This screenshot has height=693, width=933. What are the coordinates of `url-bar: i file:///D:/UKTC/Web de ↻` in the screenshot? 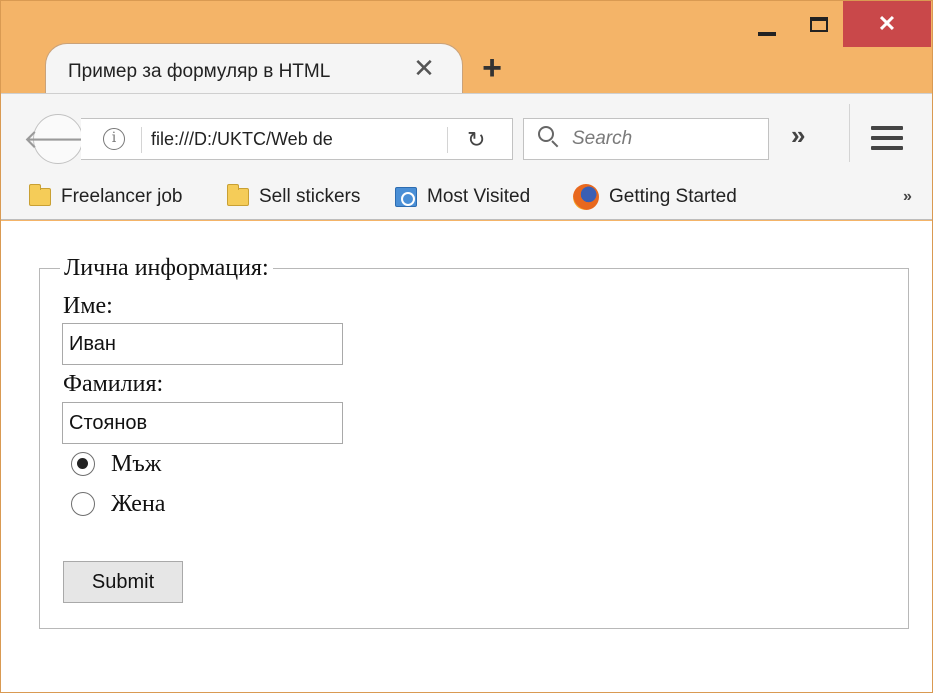 It's located at (297, 139).